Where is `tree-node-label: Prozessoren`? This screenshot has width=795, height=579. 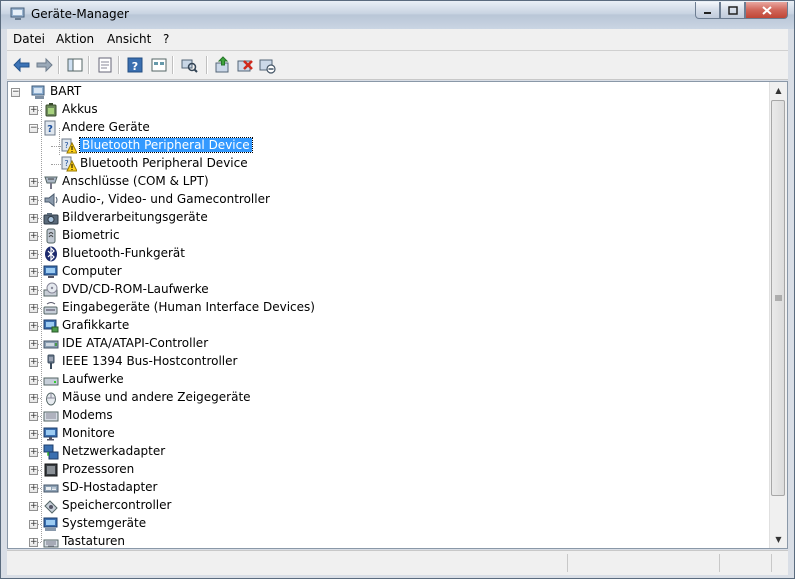
tree-node-label: Prozessoren is located at coordinates (98, 469).